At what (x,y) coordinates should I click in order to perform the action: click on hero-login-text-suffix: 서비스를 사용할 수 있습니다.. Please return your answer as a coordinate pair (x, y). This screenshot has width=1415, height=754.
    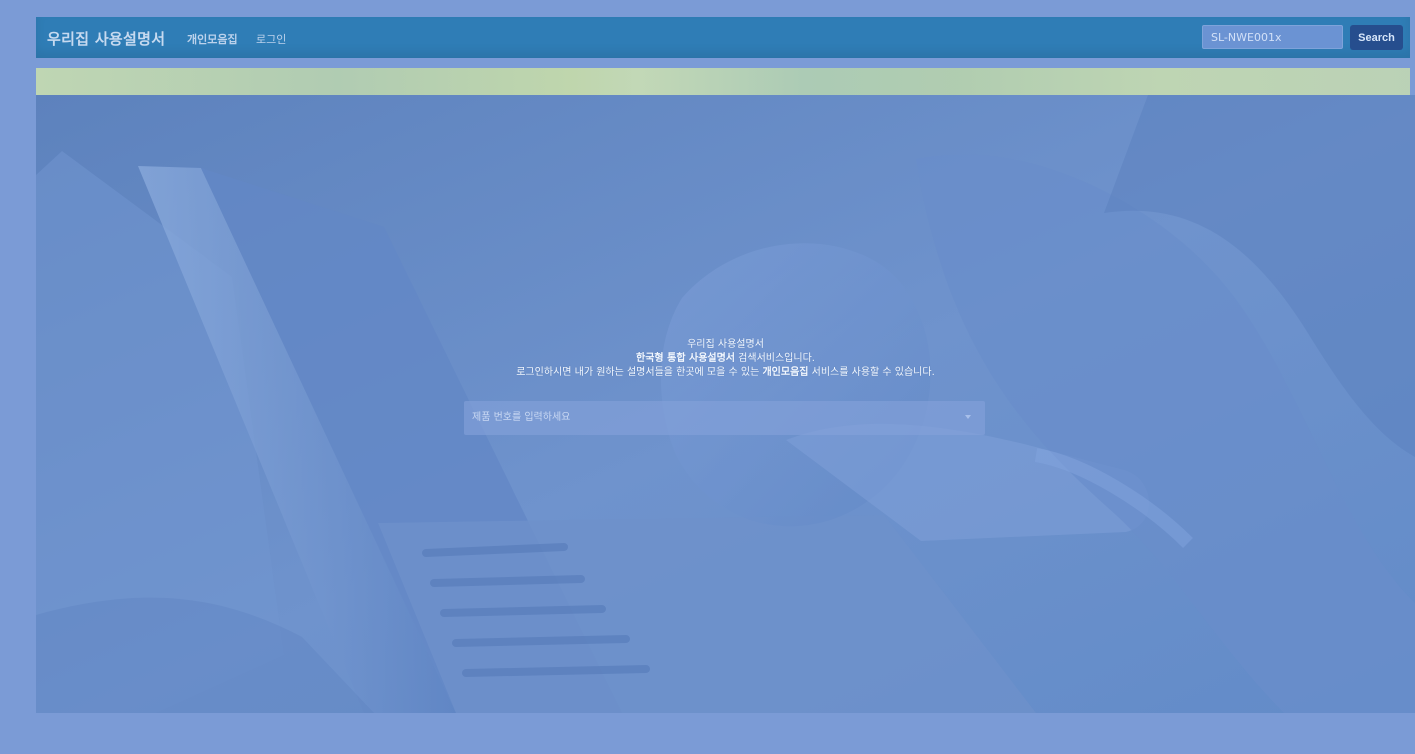
    Looking at the image, I should click on (871, 372).